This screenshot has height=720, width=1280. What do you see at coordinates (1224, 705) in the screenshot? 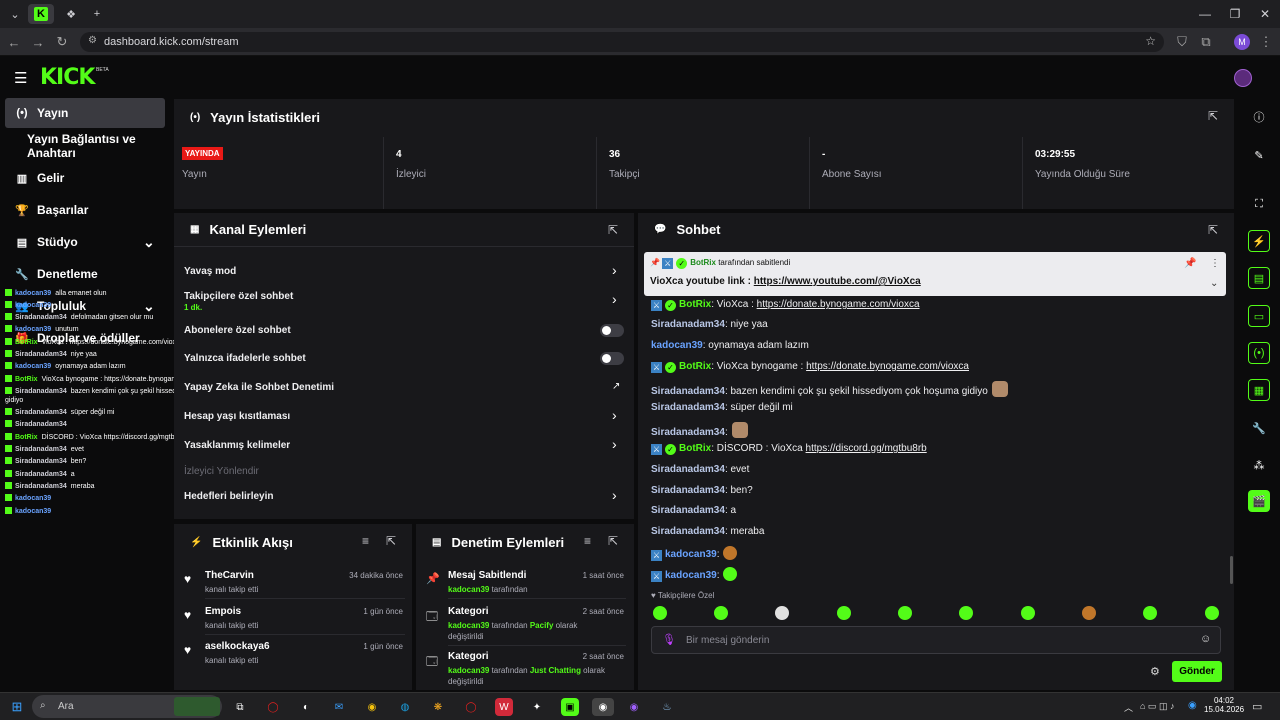
I see `clock: 04:02 15.04.2026` at bounding box center [1224, 705].